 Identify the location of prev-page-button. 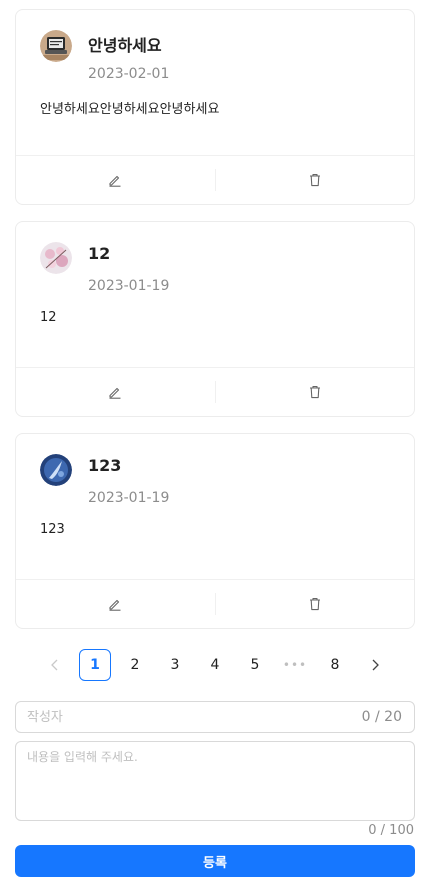
(55, 665).